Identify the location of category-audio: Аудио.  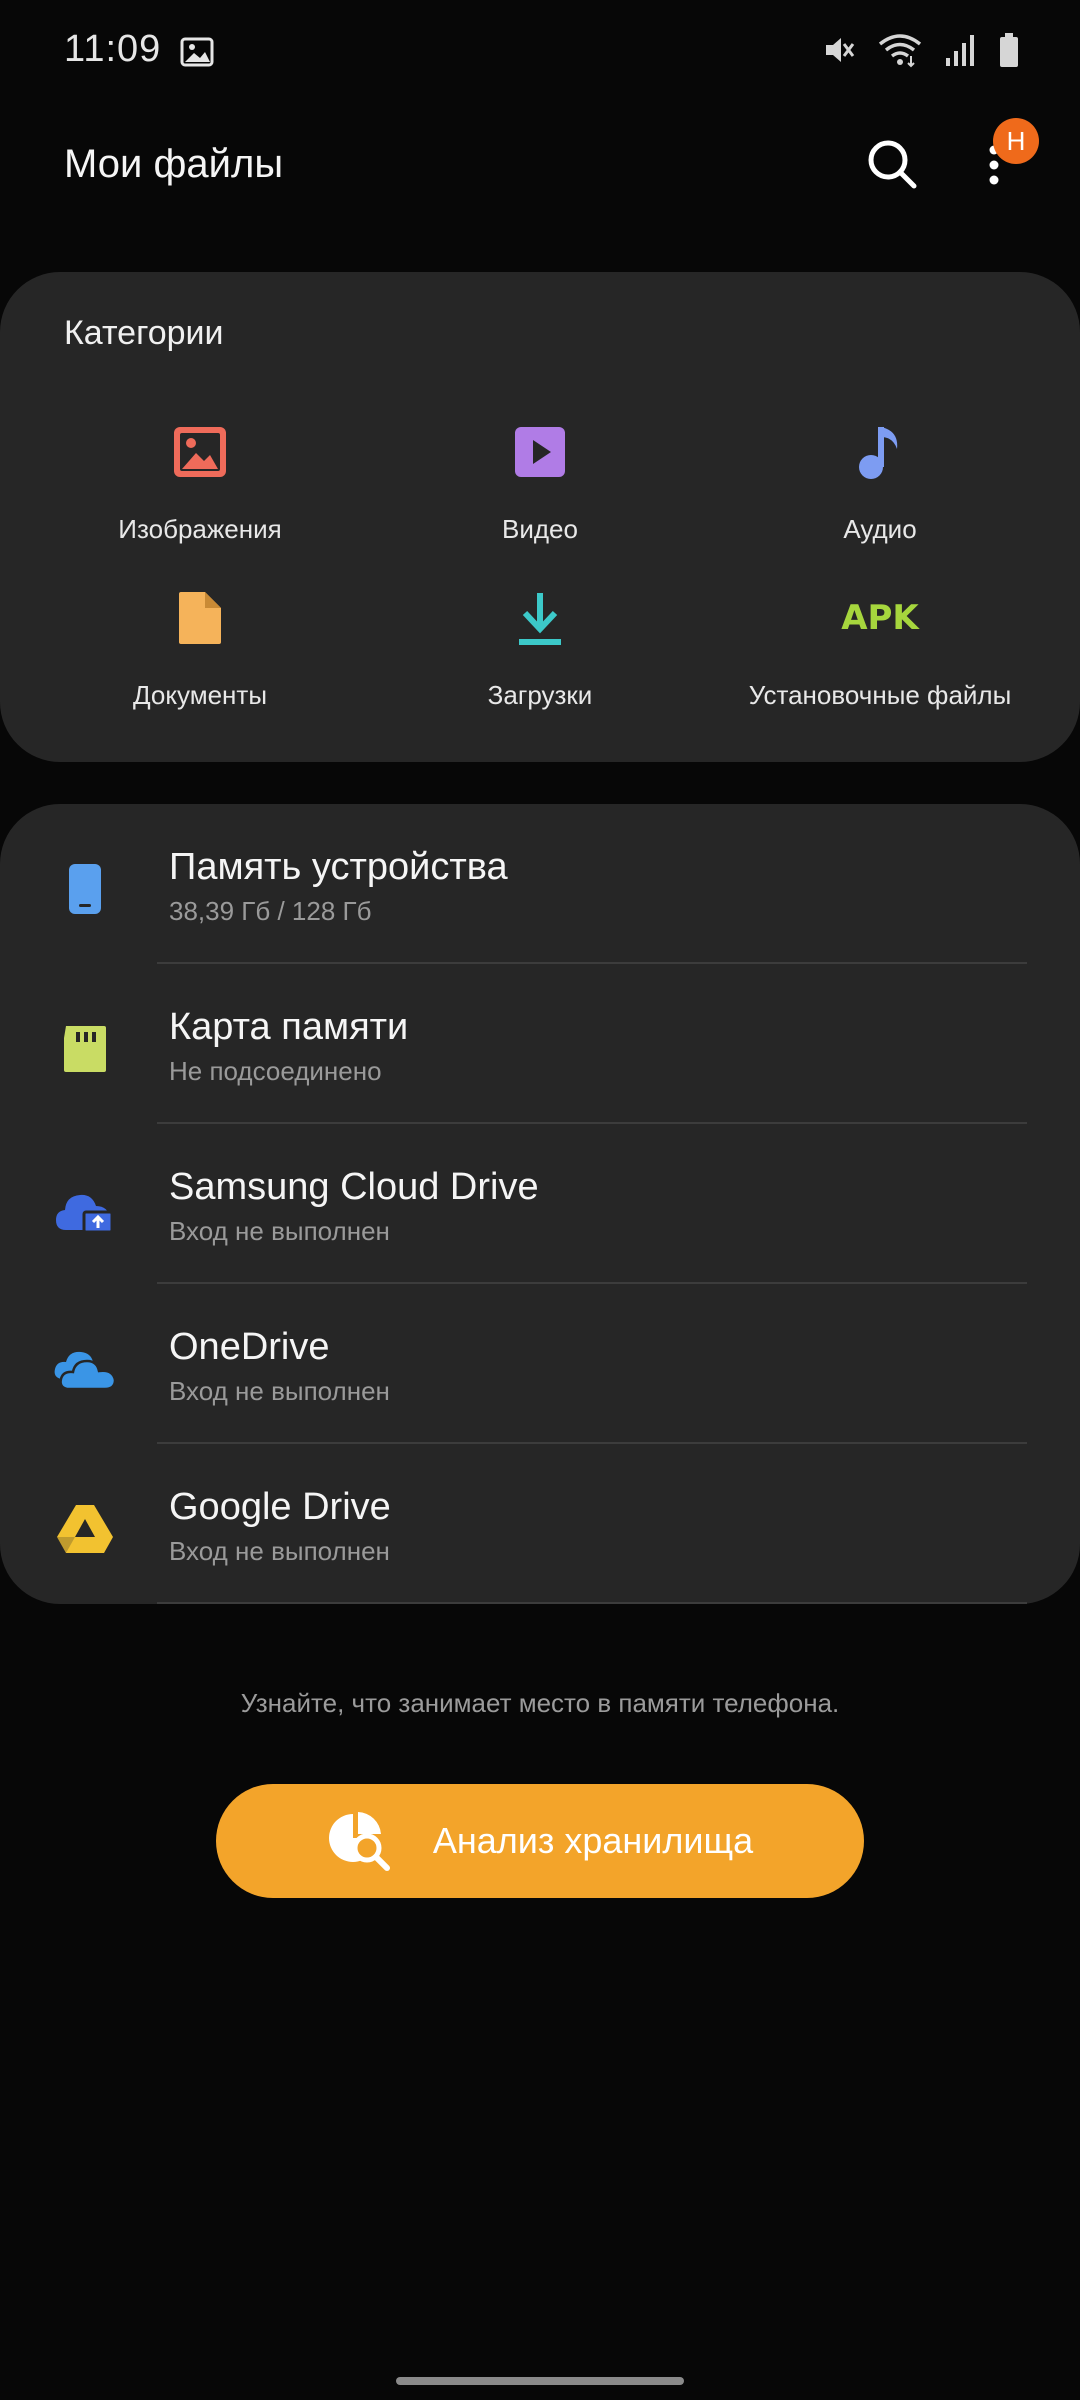
(880, 478).